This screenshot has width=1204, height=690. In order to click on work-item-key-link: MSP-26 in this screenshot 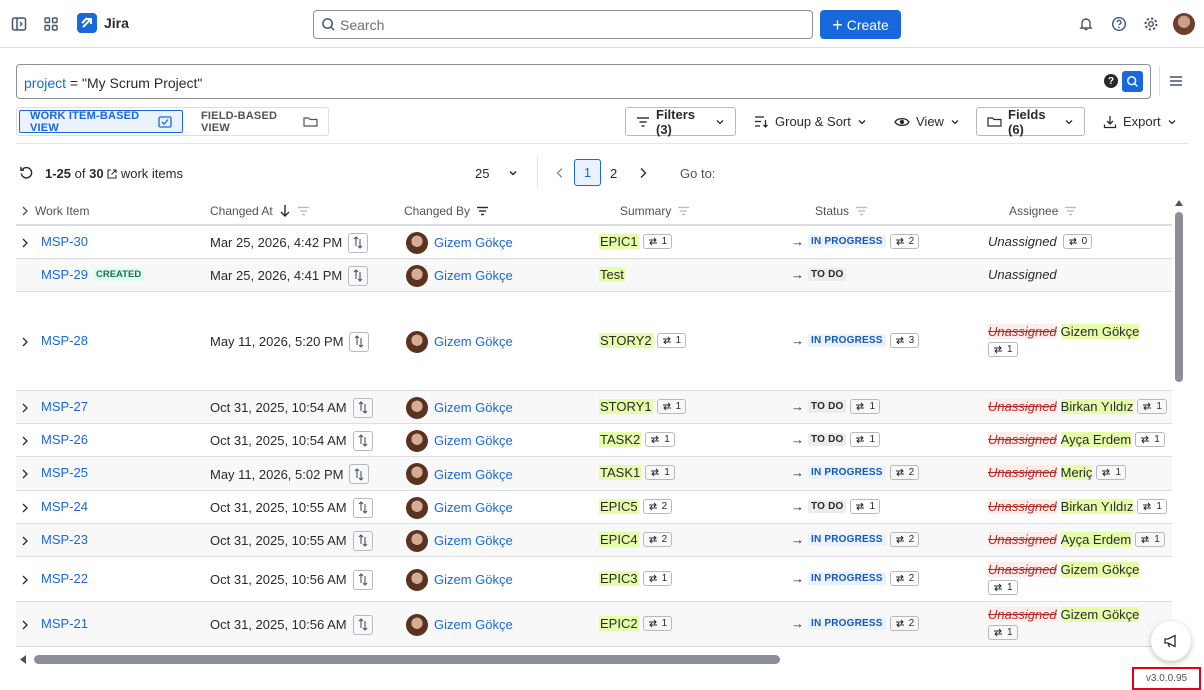, I will do `click(64, 439)`.